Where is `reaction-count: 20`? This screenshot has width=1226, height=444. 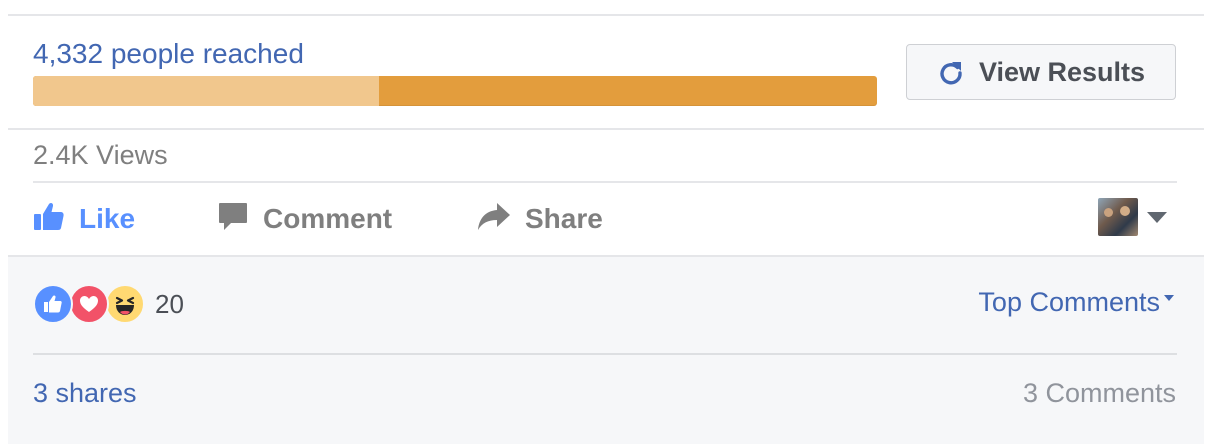
reaction-count: 20 is located at coordinates (169, 303).